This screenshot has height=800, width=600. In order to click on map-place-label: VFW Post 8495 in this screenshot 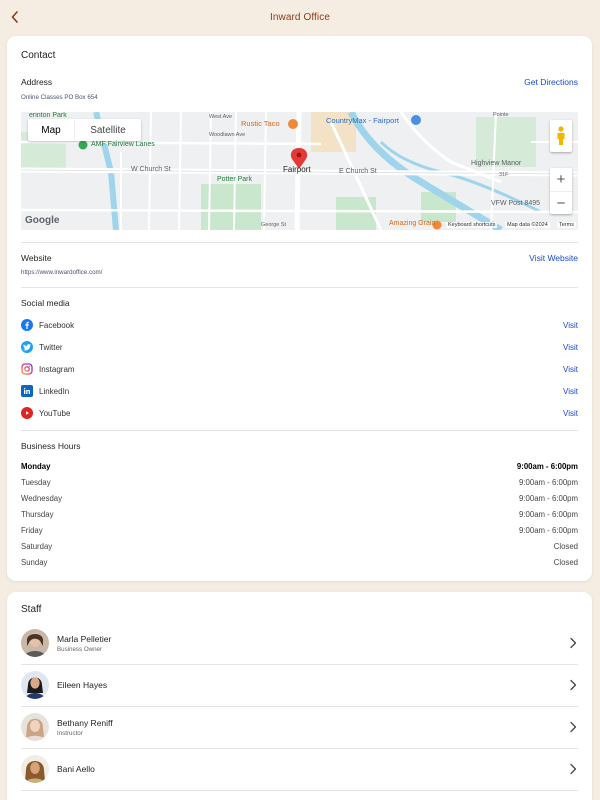, I will do `click(516, 203)`.